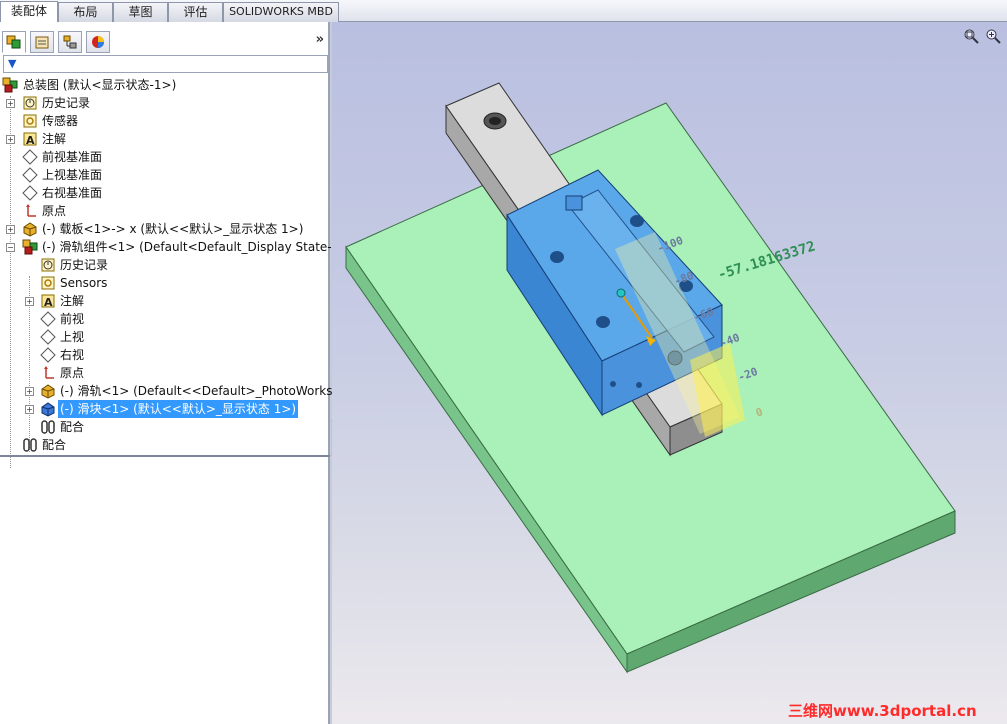 Image resolution: width=1007 pixels, height=724 pixels. What do you see at coordinates (165, 64) in the screenshot?
I see `filter-bar: ▼` at bounding box center [165, 64].